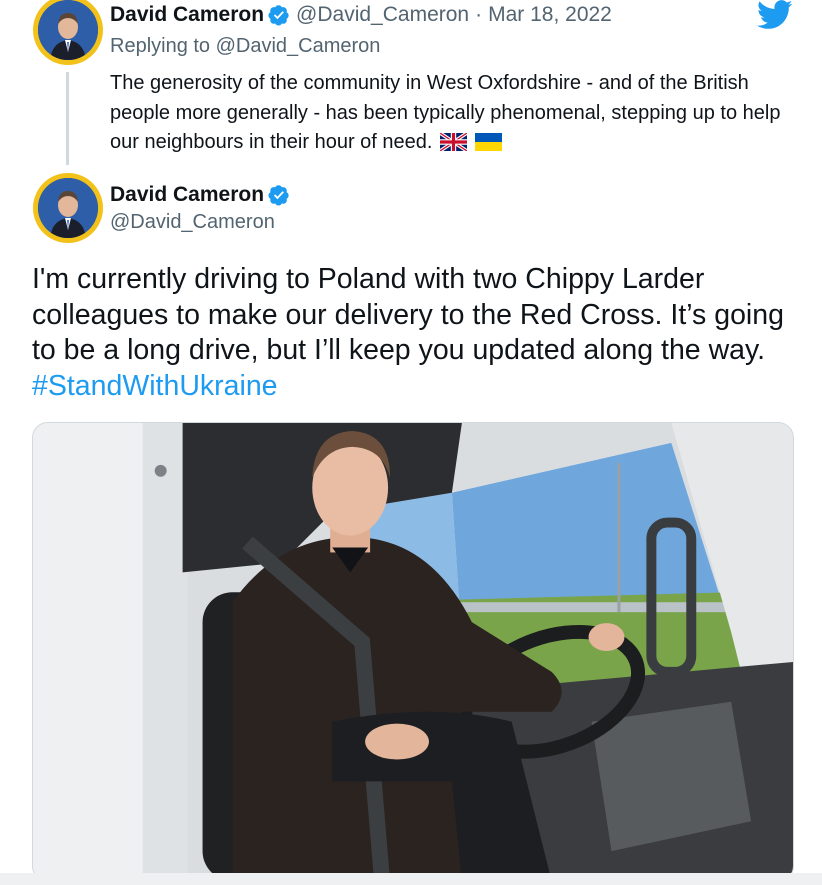 The width and height of the screenshot is (822, 885). What do you see at coordinates (550, 15) in the screenshot?
I see `tweet-date: Mar 18, 2022` at bounding box center [550, 15].